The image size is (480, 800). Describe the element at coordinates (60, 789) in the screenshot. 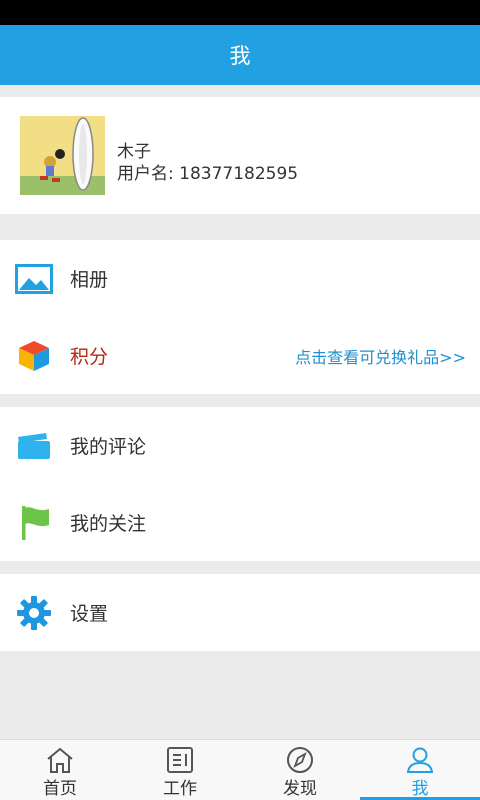

I see `nav-home-label: 首页` at that location.